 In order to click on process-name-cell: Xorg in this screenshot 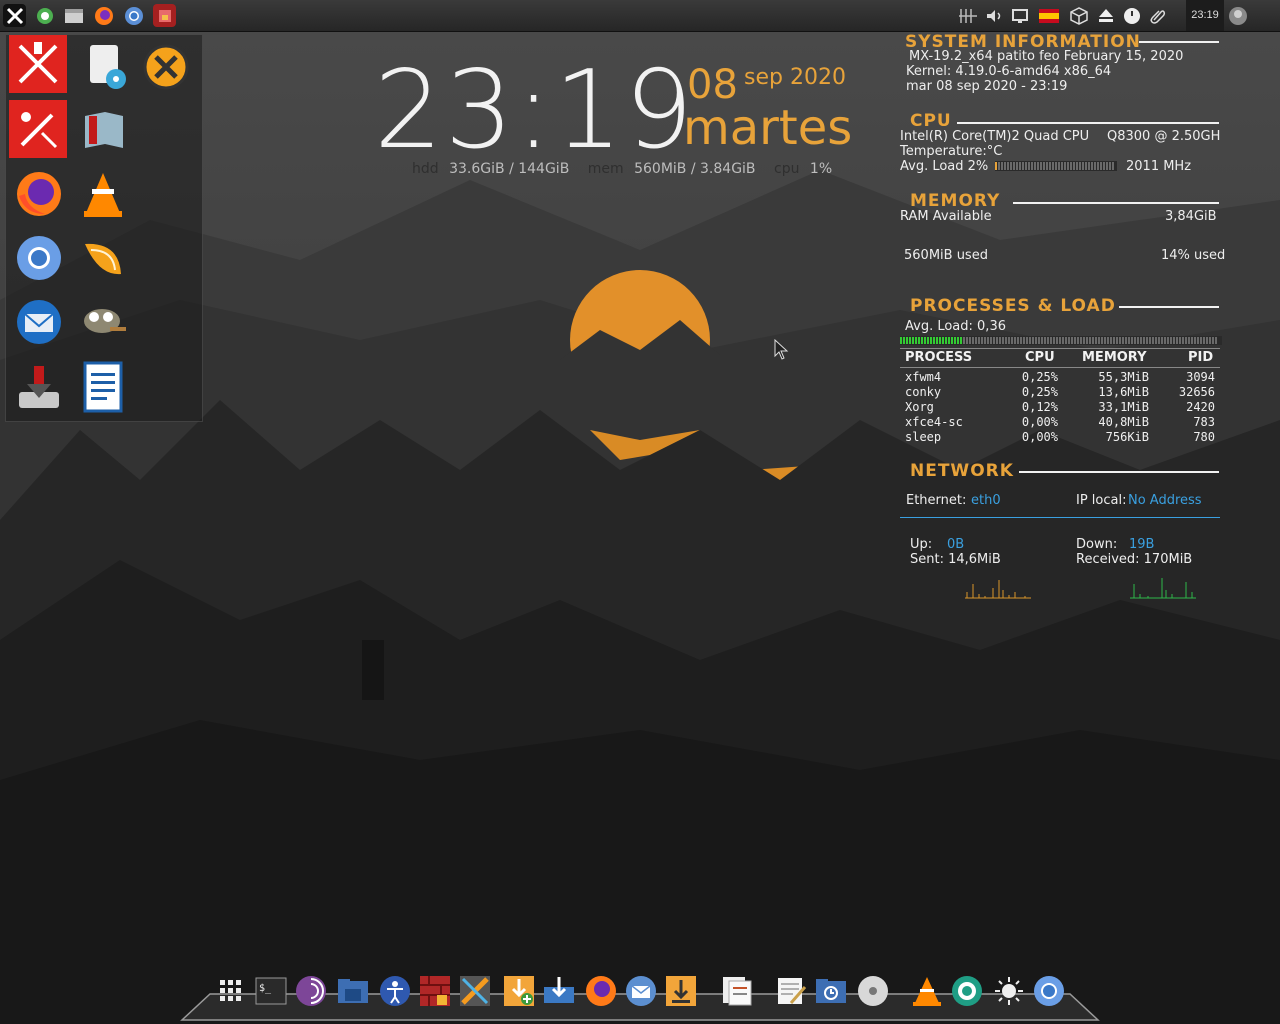, I will do `click(919, 407)`.